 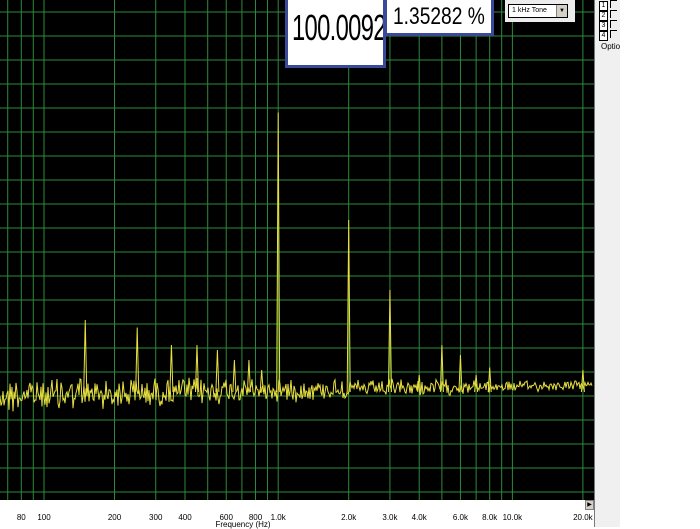 What do you see at coordinates (660, 263) in the screenshot?
I see `blank-area` at bounding box center [660, 263].